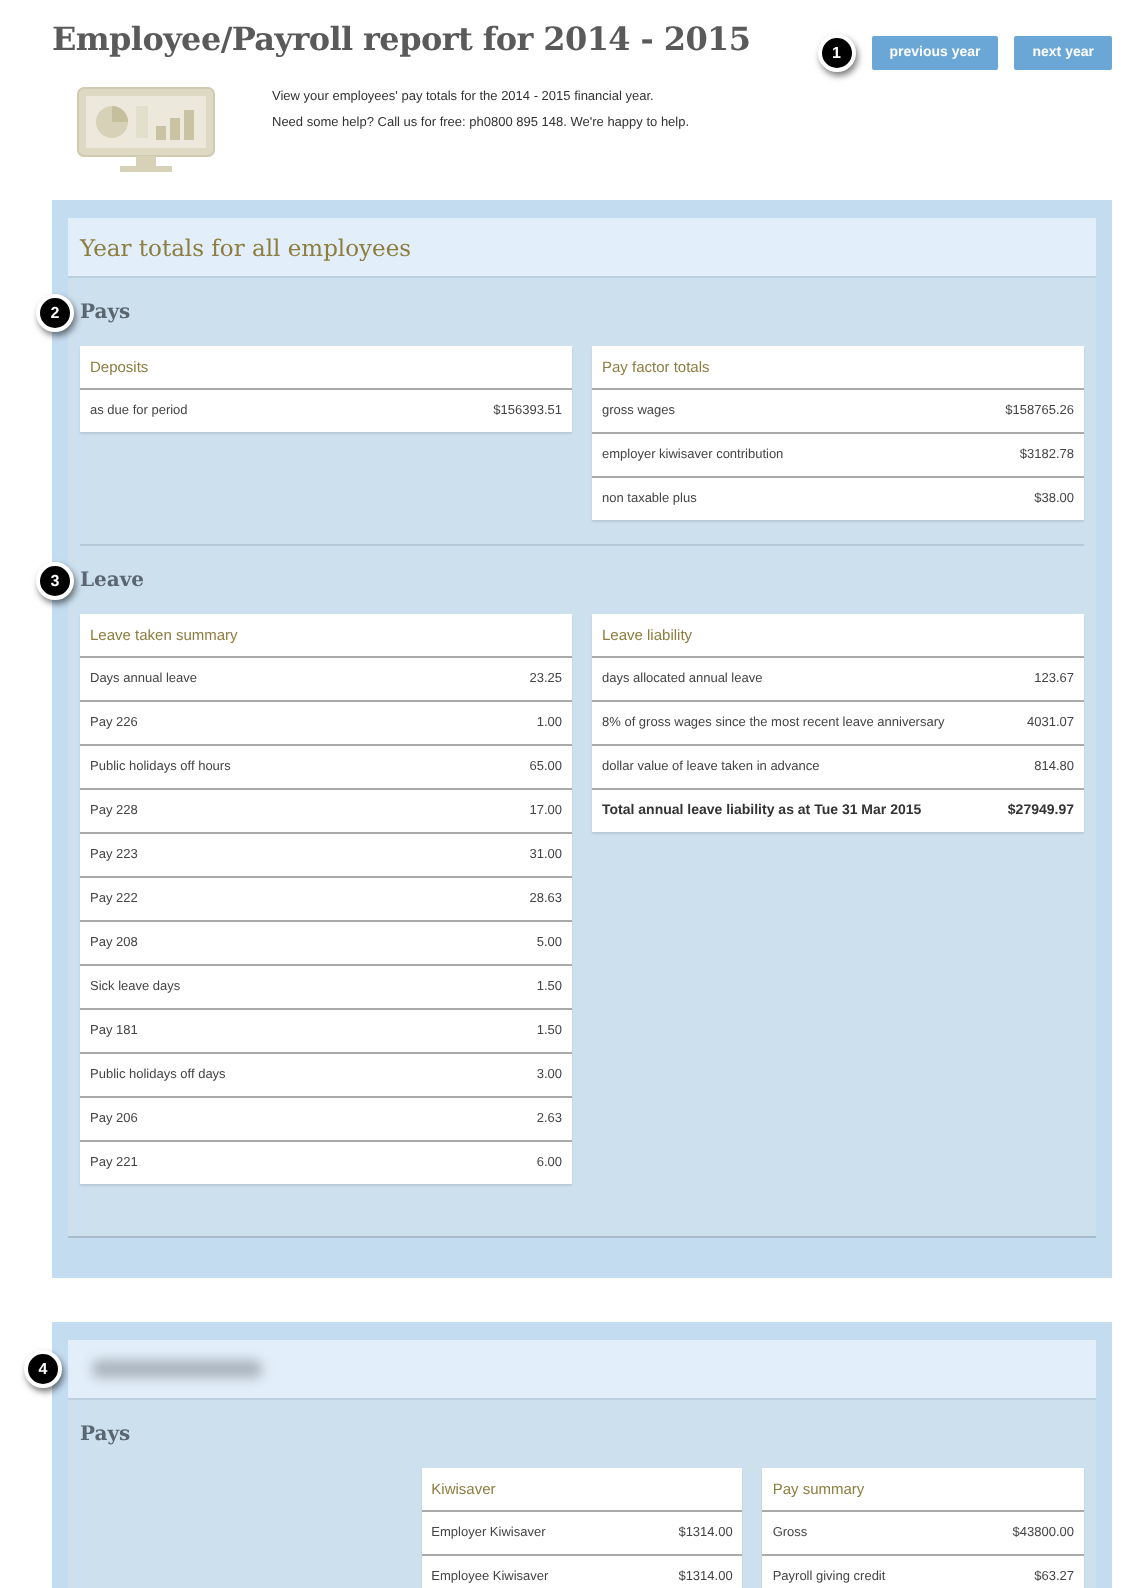 Image resolution: width=1126 pixels, height=1588 pixels. I want to click on callout-badge: 3, so click(55, 581).